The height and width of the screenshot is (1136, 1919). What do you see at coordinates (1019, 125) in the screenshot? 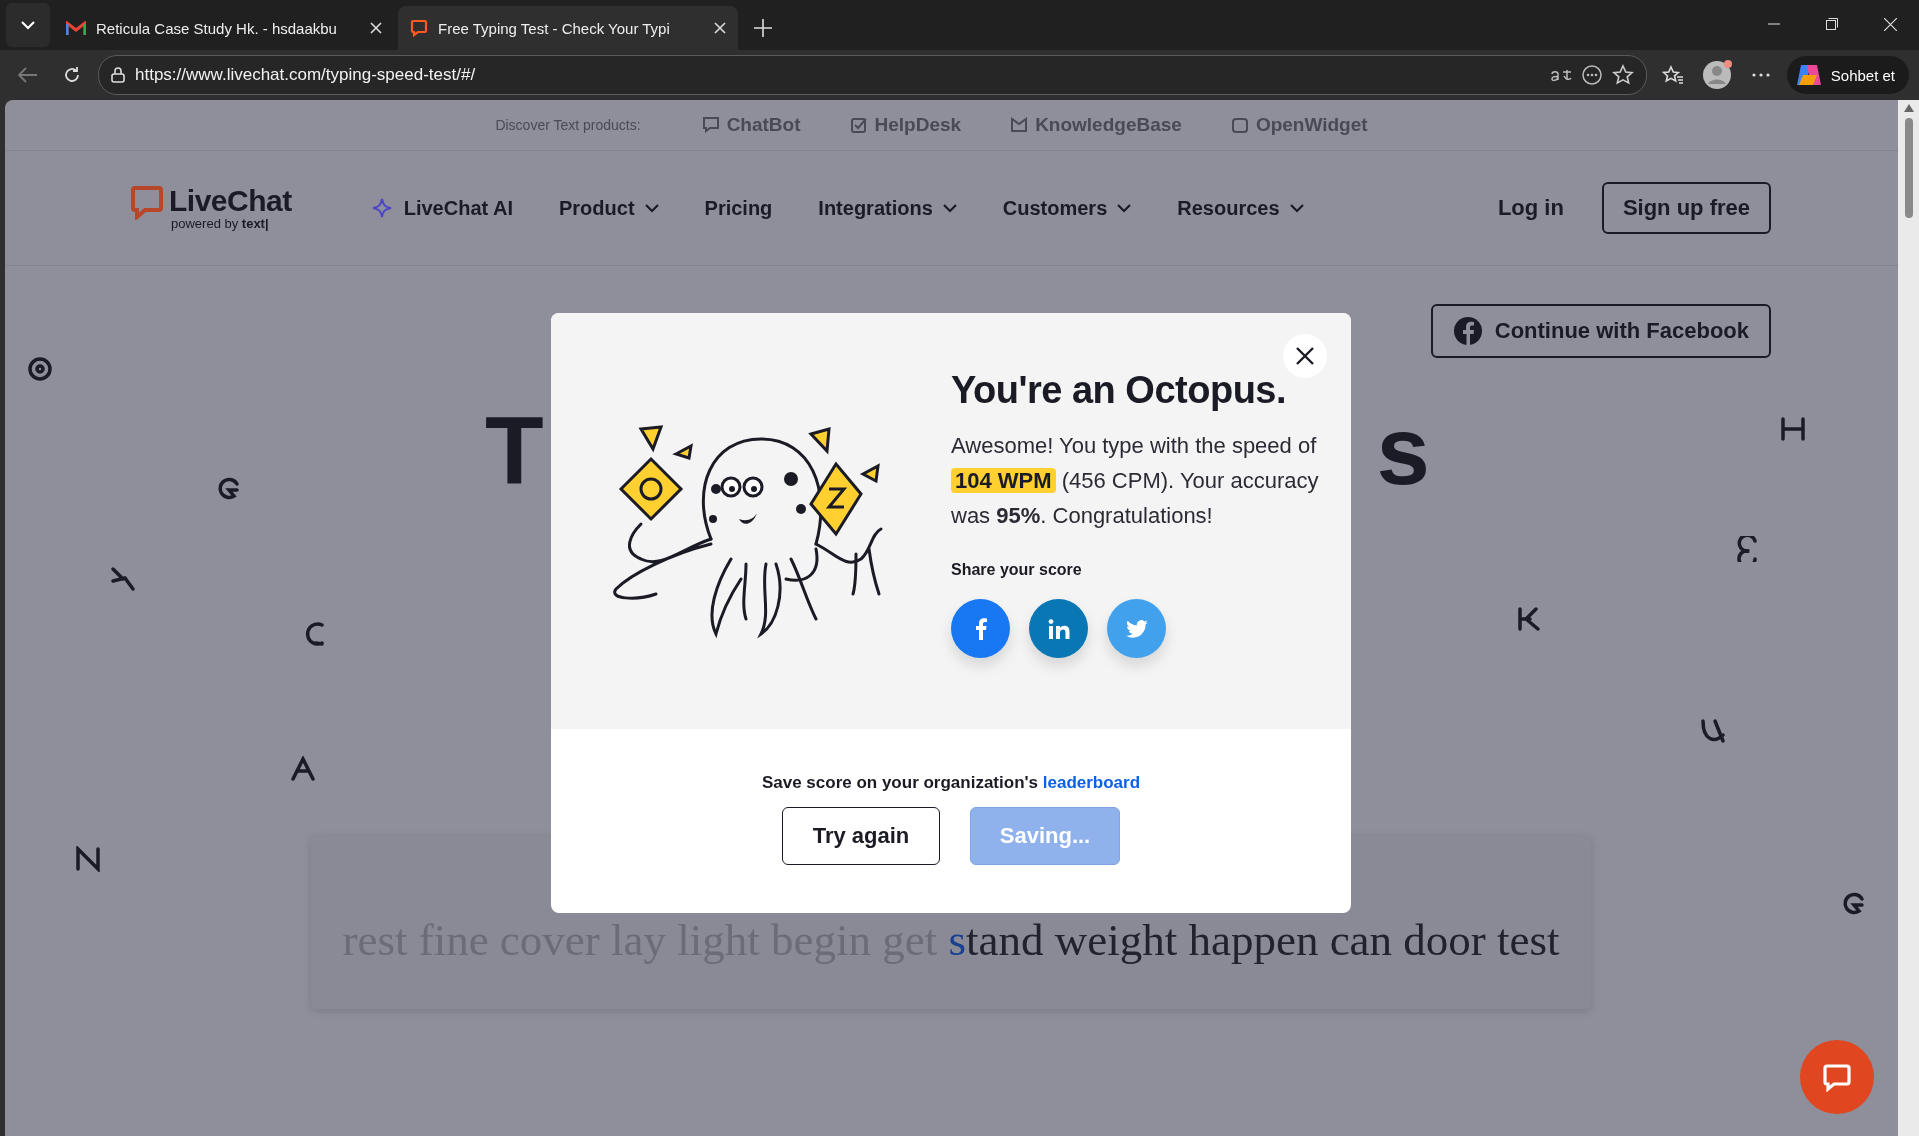
I see `knowledgebase-icon` at bounding box center [1019, 125].